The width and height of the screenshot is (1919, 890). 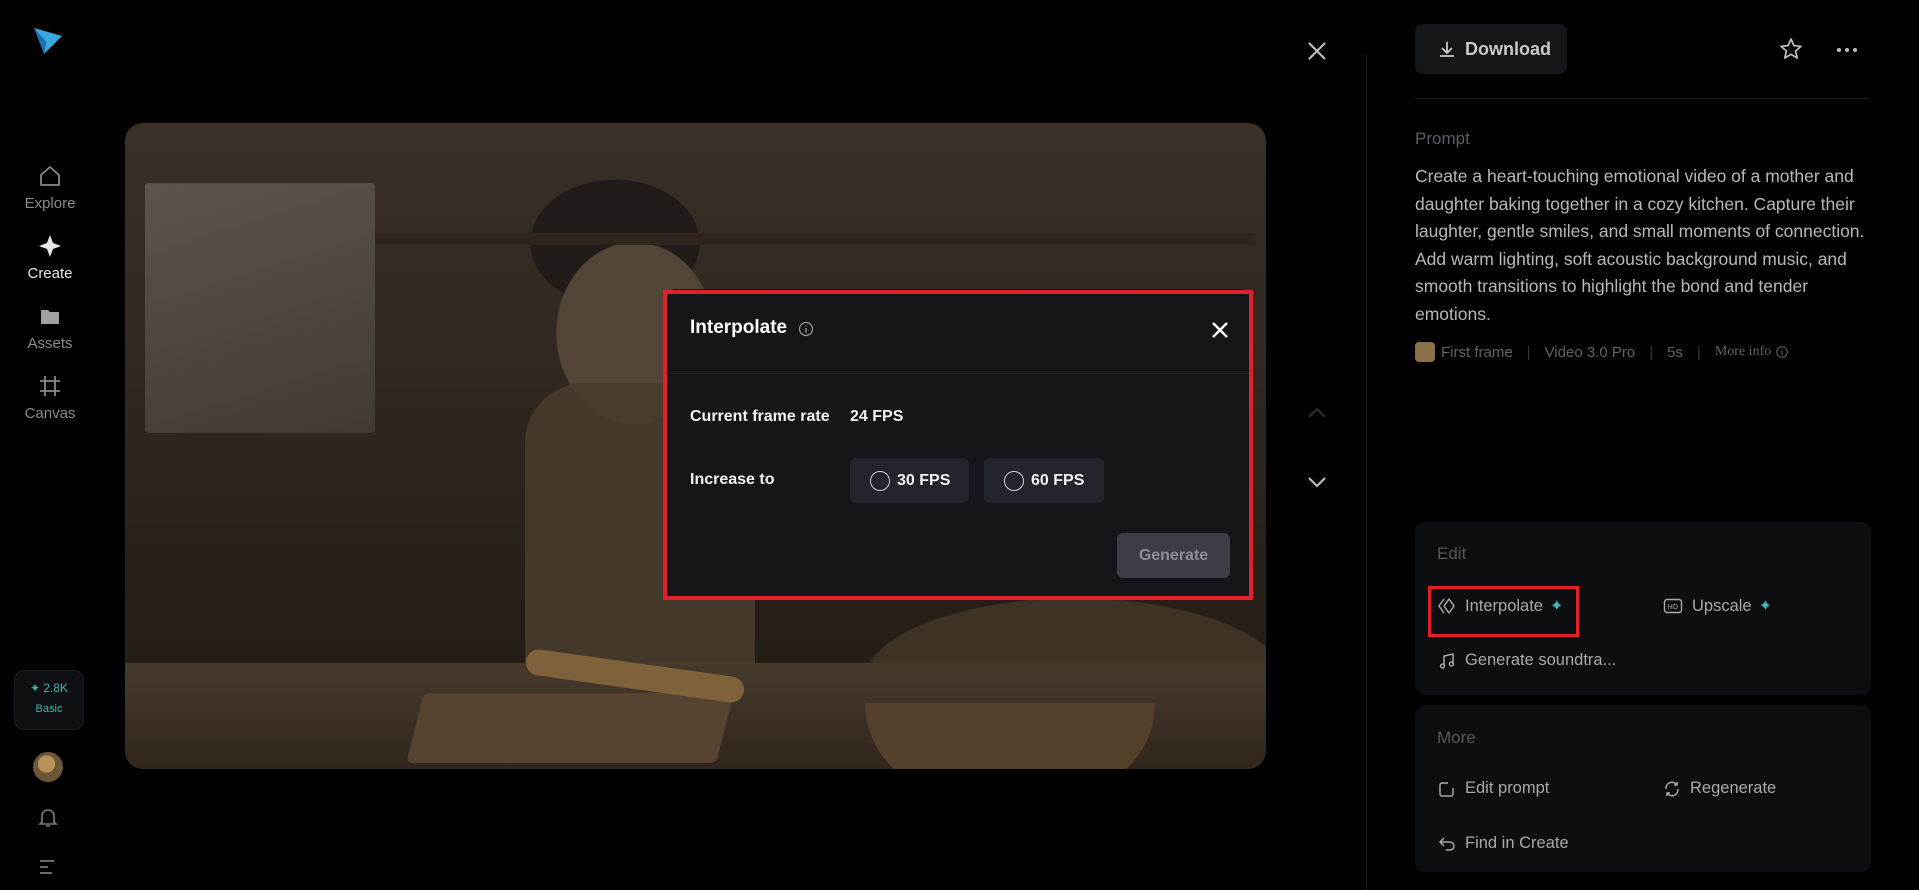 I want to click on meta-duration: 5s, so click(x=1675, y=352).